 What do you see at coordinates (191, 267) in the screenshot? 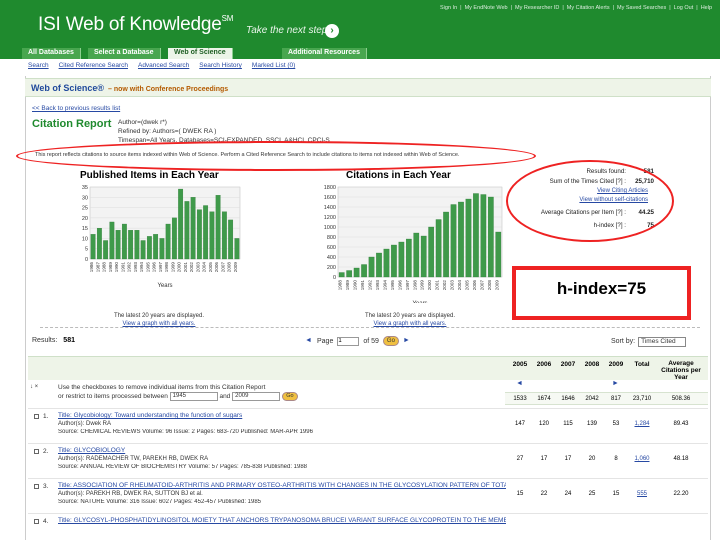
I see `x-tick-label: 2002` at bounding box center [191, 267].